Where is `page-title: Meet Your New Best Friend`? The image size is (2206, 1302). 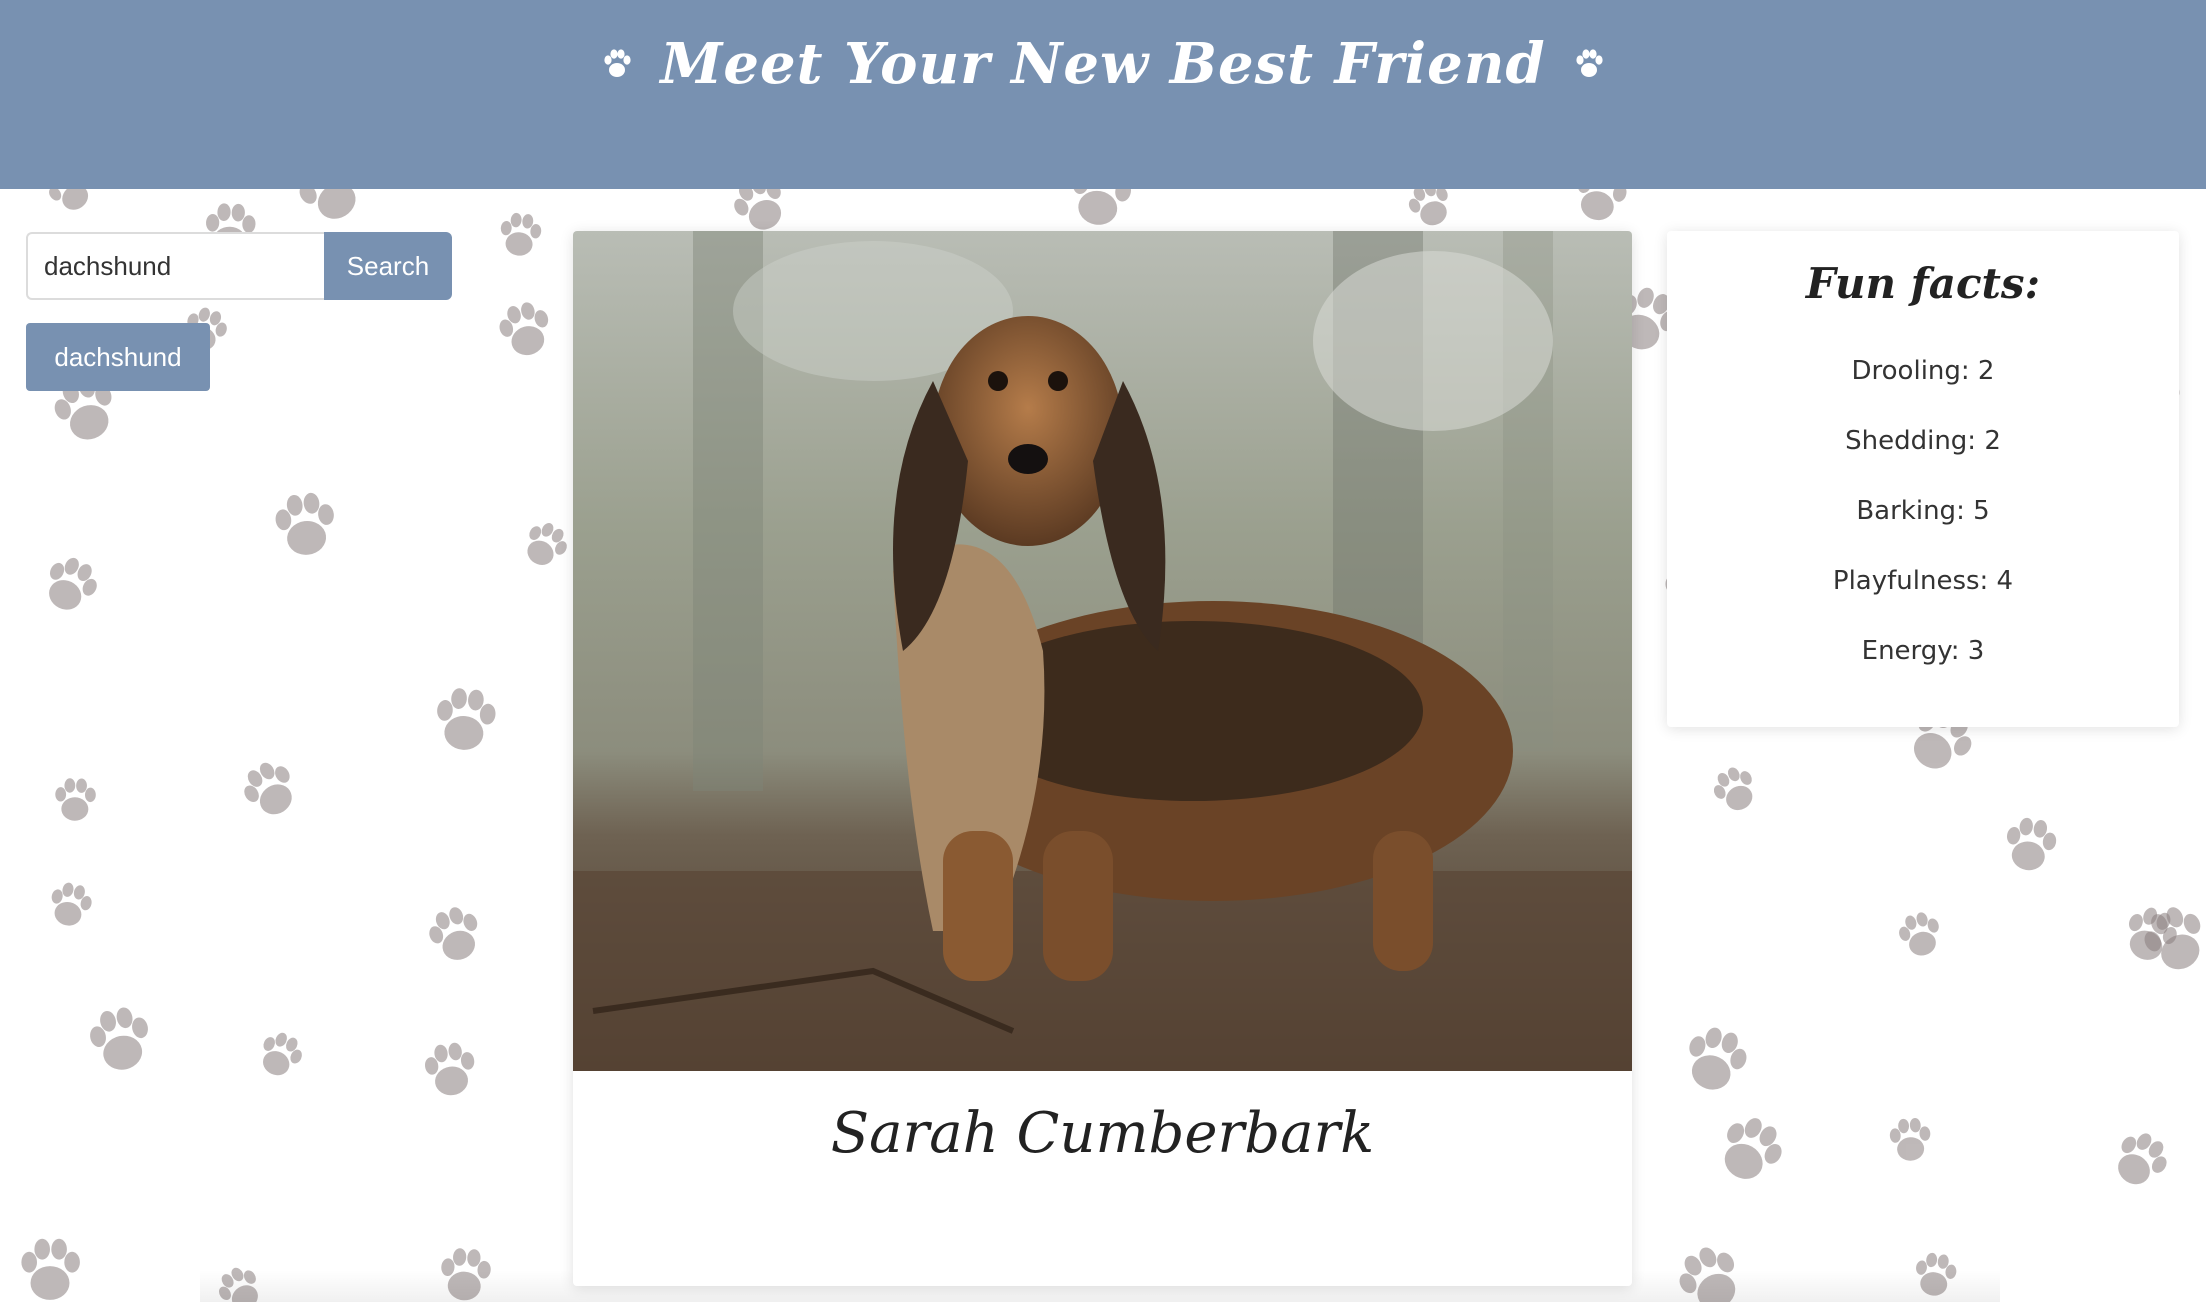
page-title: Meet Your New Best Friend is located at coordinates (1103, 63).